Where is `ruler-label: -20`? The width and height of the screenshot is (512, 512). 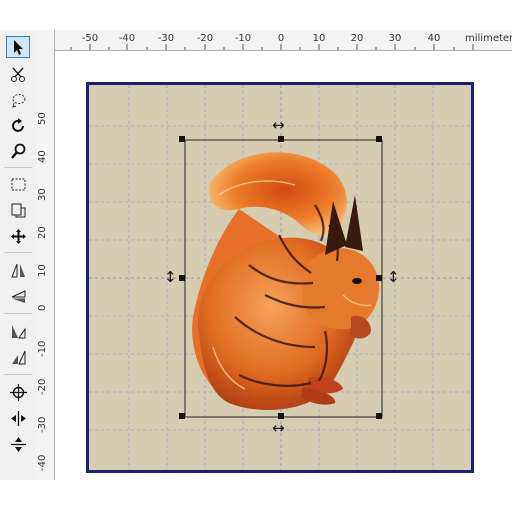
ruler-label: -20 is located at coordinates (42, 386).